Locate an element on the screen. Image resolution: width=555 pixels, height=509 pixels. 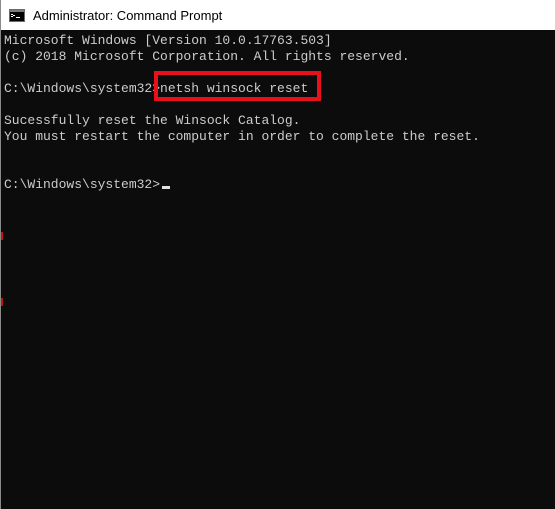
window-title: Administrator: Command Prompt is located at coordinates (128, 15).